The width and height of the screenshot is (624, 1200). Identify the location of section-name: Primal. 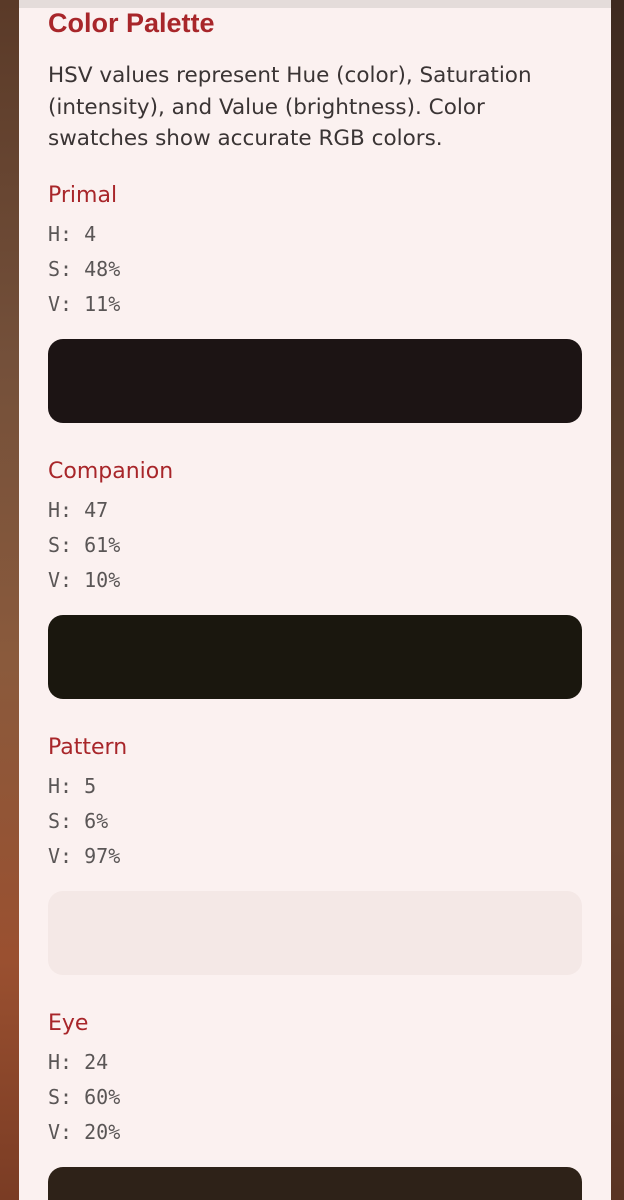
(83, 195).